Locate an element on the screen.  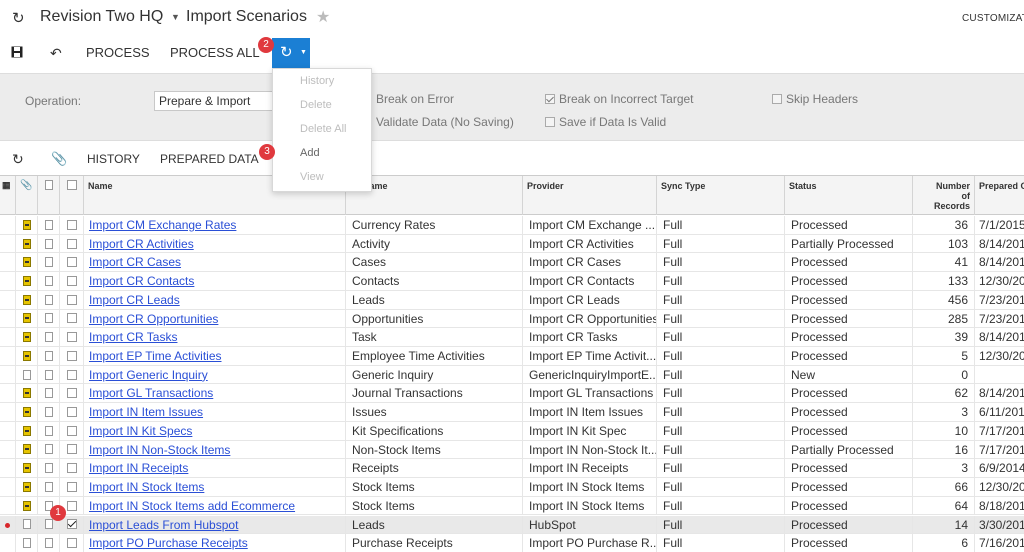
scenario-name-link: Import CR Cases is located at coordinates (215, 263).